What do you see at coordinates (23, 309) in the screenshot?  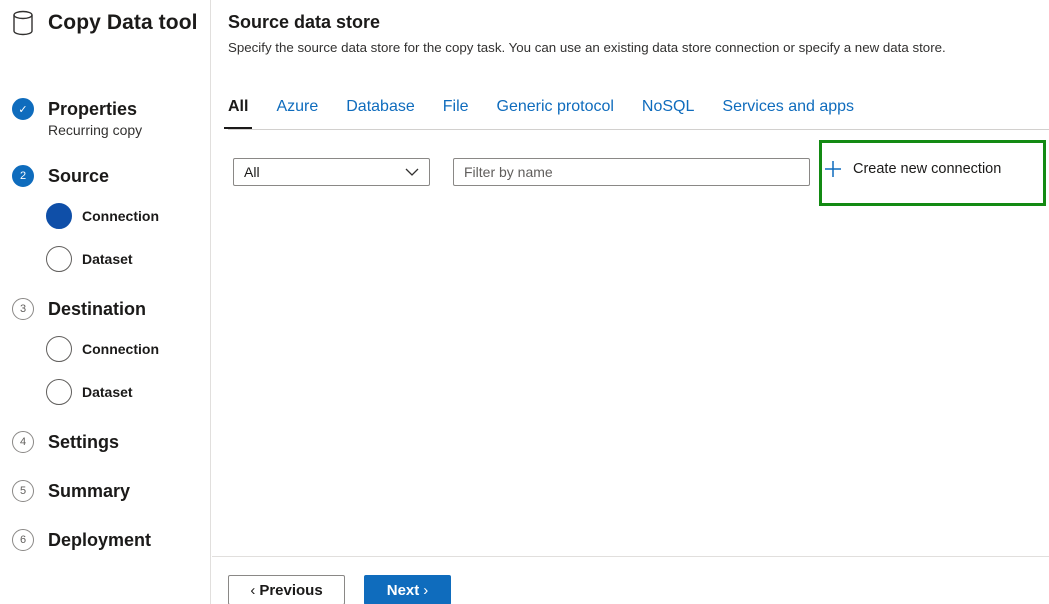 I see `step-number: 3` at bounding box center [23, 309].